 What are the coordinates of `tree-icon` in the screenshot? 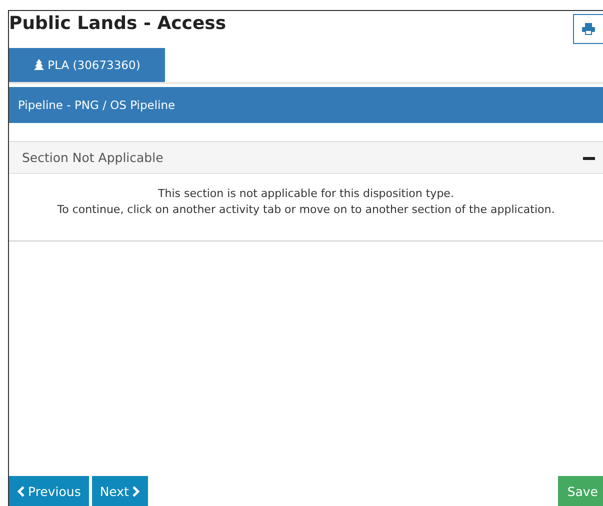 It's located at (39, 65).